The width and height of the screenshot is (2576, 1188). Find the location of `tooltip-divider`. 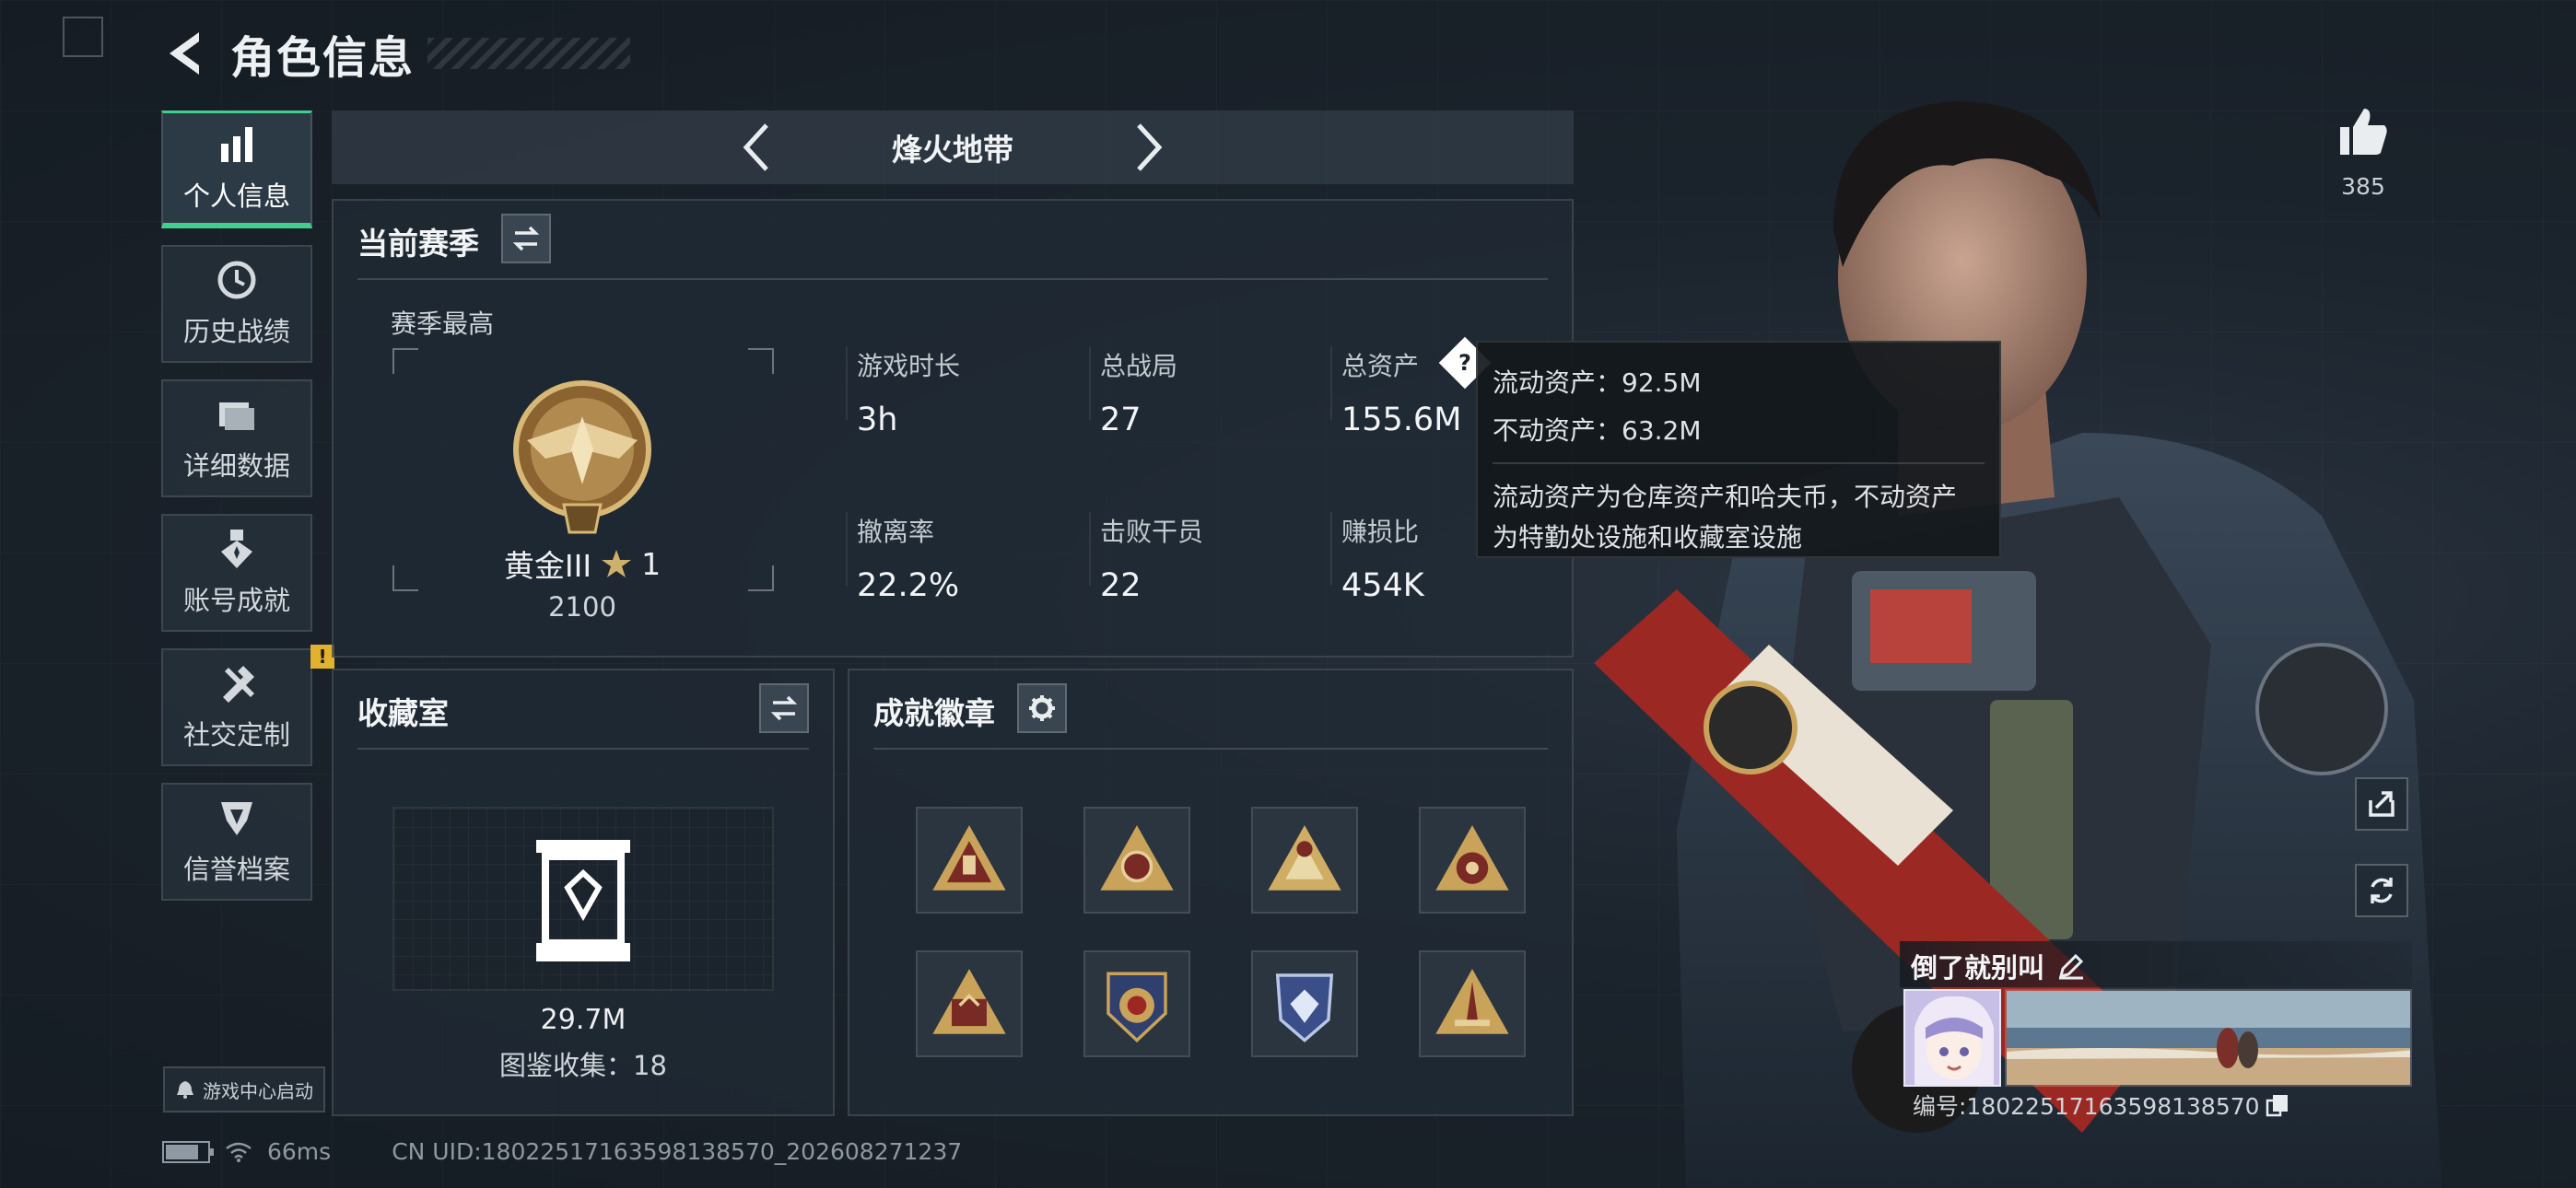

tooltip-divider is located at coordinates (1739, 463).